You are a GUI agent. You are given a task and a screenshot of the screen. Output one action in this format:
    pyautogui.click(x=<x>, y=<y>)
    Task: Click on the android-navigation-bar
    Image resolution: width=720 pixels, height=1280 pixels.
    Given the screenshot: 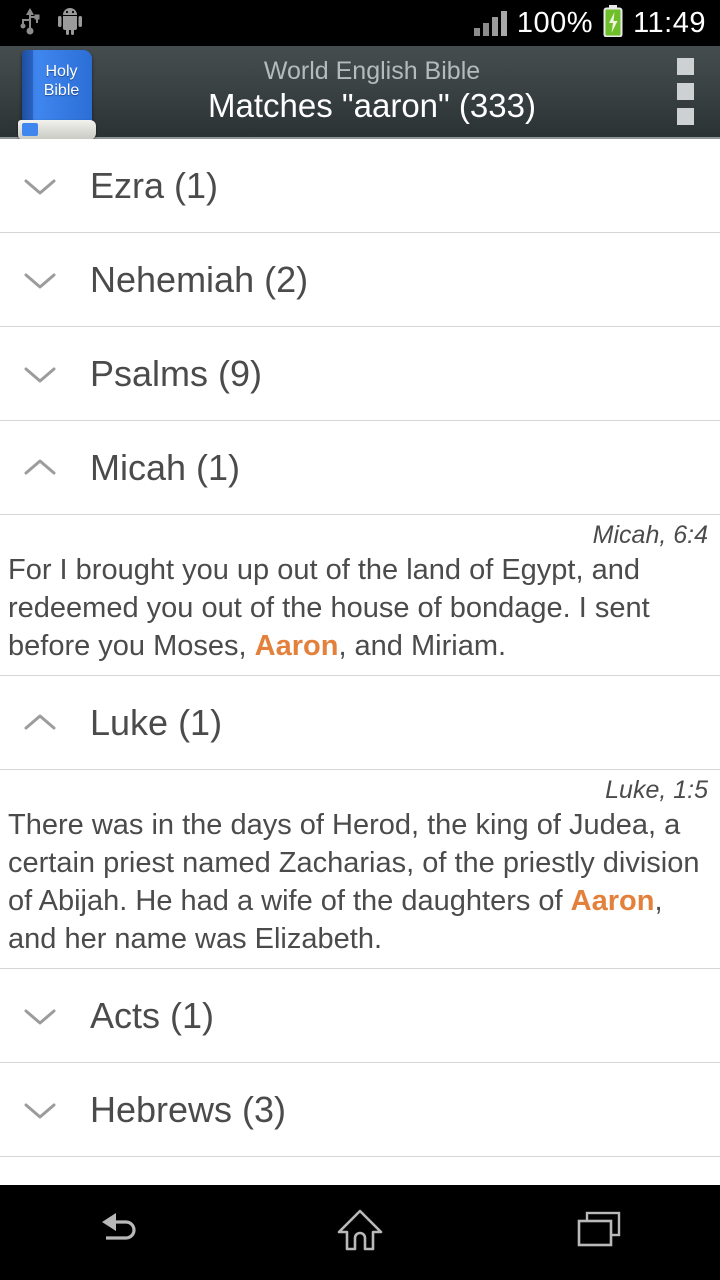 What is the action you would take?
    pyautogui.click(x=360, y=1232)
    